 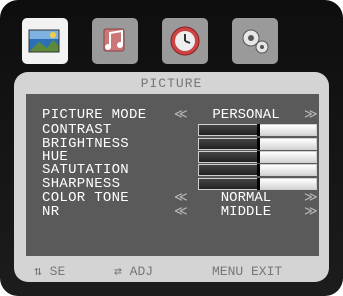 I want to click on saturation-slider, so click(x=257, y=170).